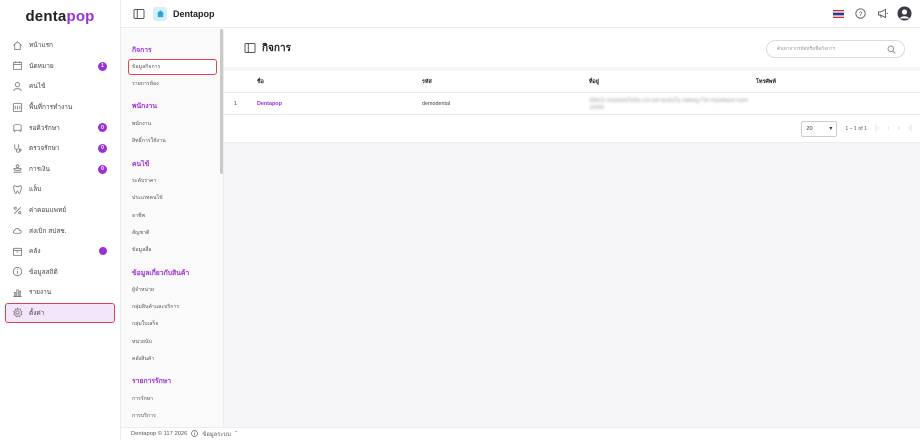 This screenshot has width=920, height=440. I want to click on pagination: 20 ▾ 1 – 1 of 1 |‹ ‹ › ›|, so click(572, 129).